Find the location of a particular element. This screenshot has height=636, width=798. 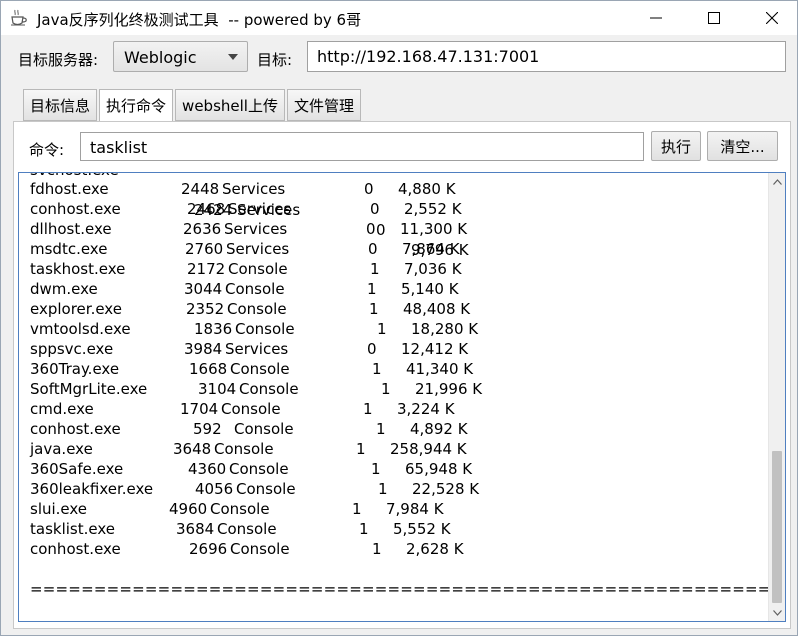

process-name: SoftMgrLite.exe is located at coordinates (89, 389).